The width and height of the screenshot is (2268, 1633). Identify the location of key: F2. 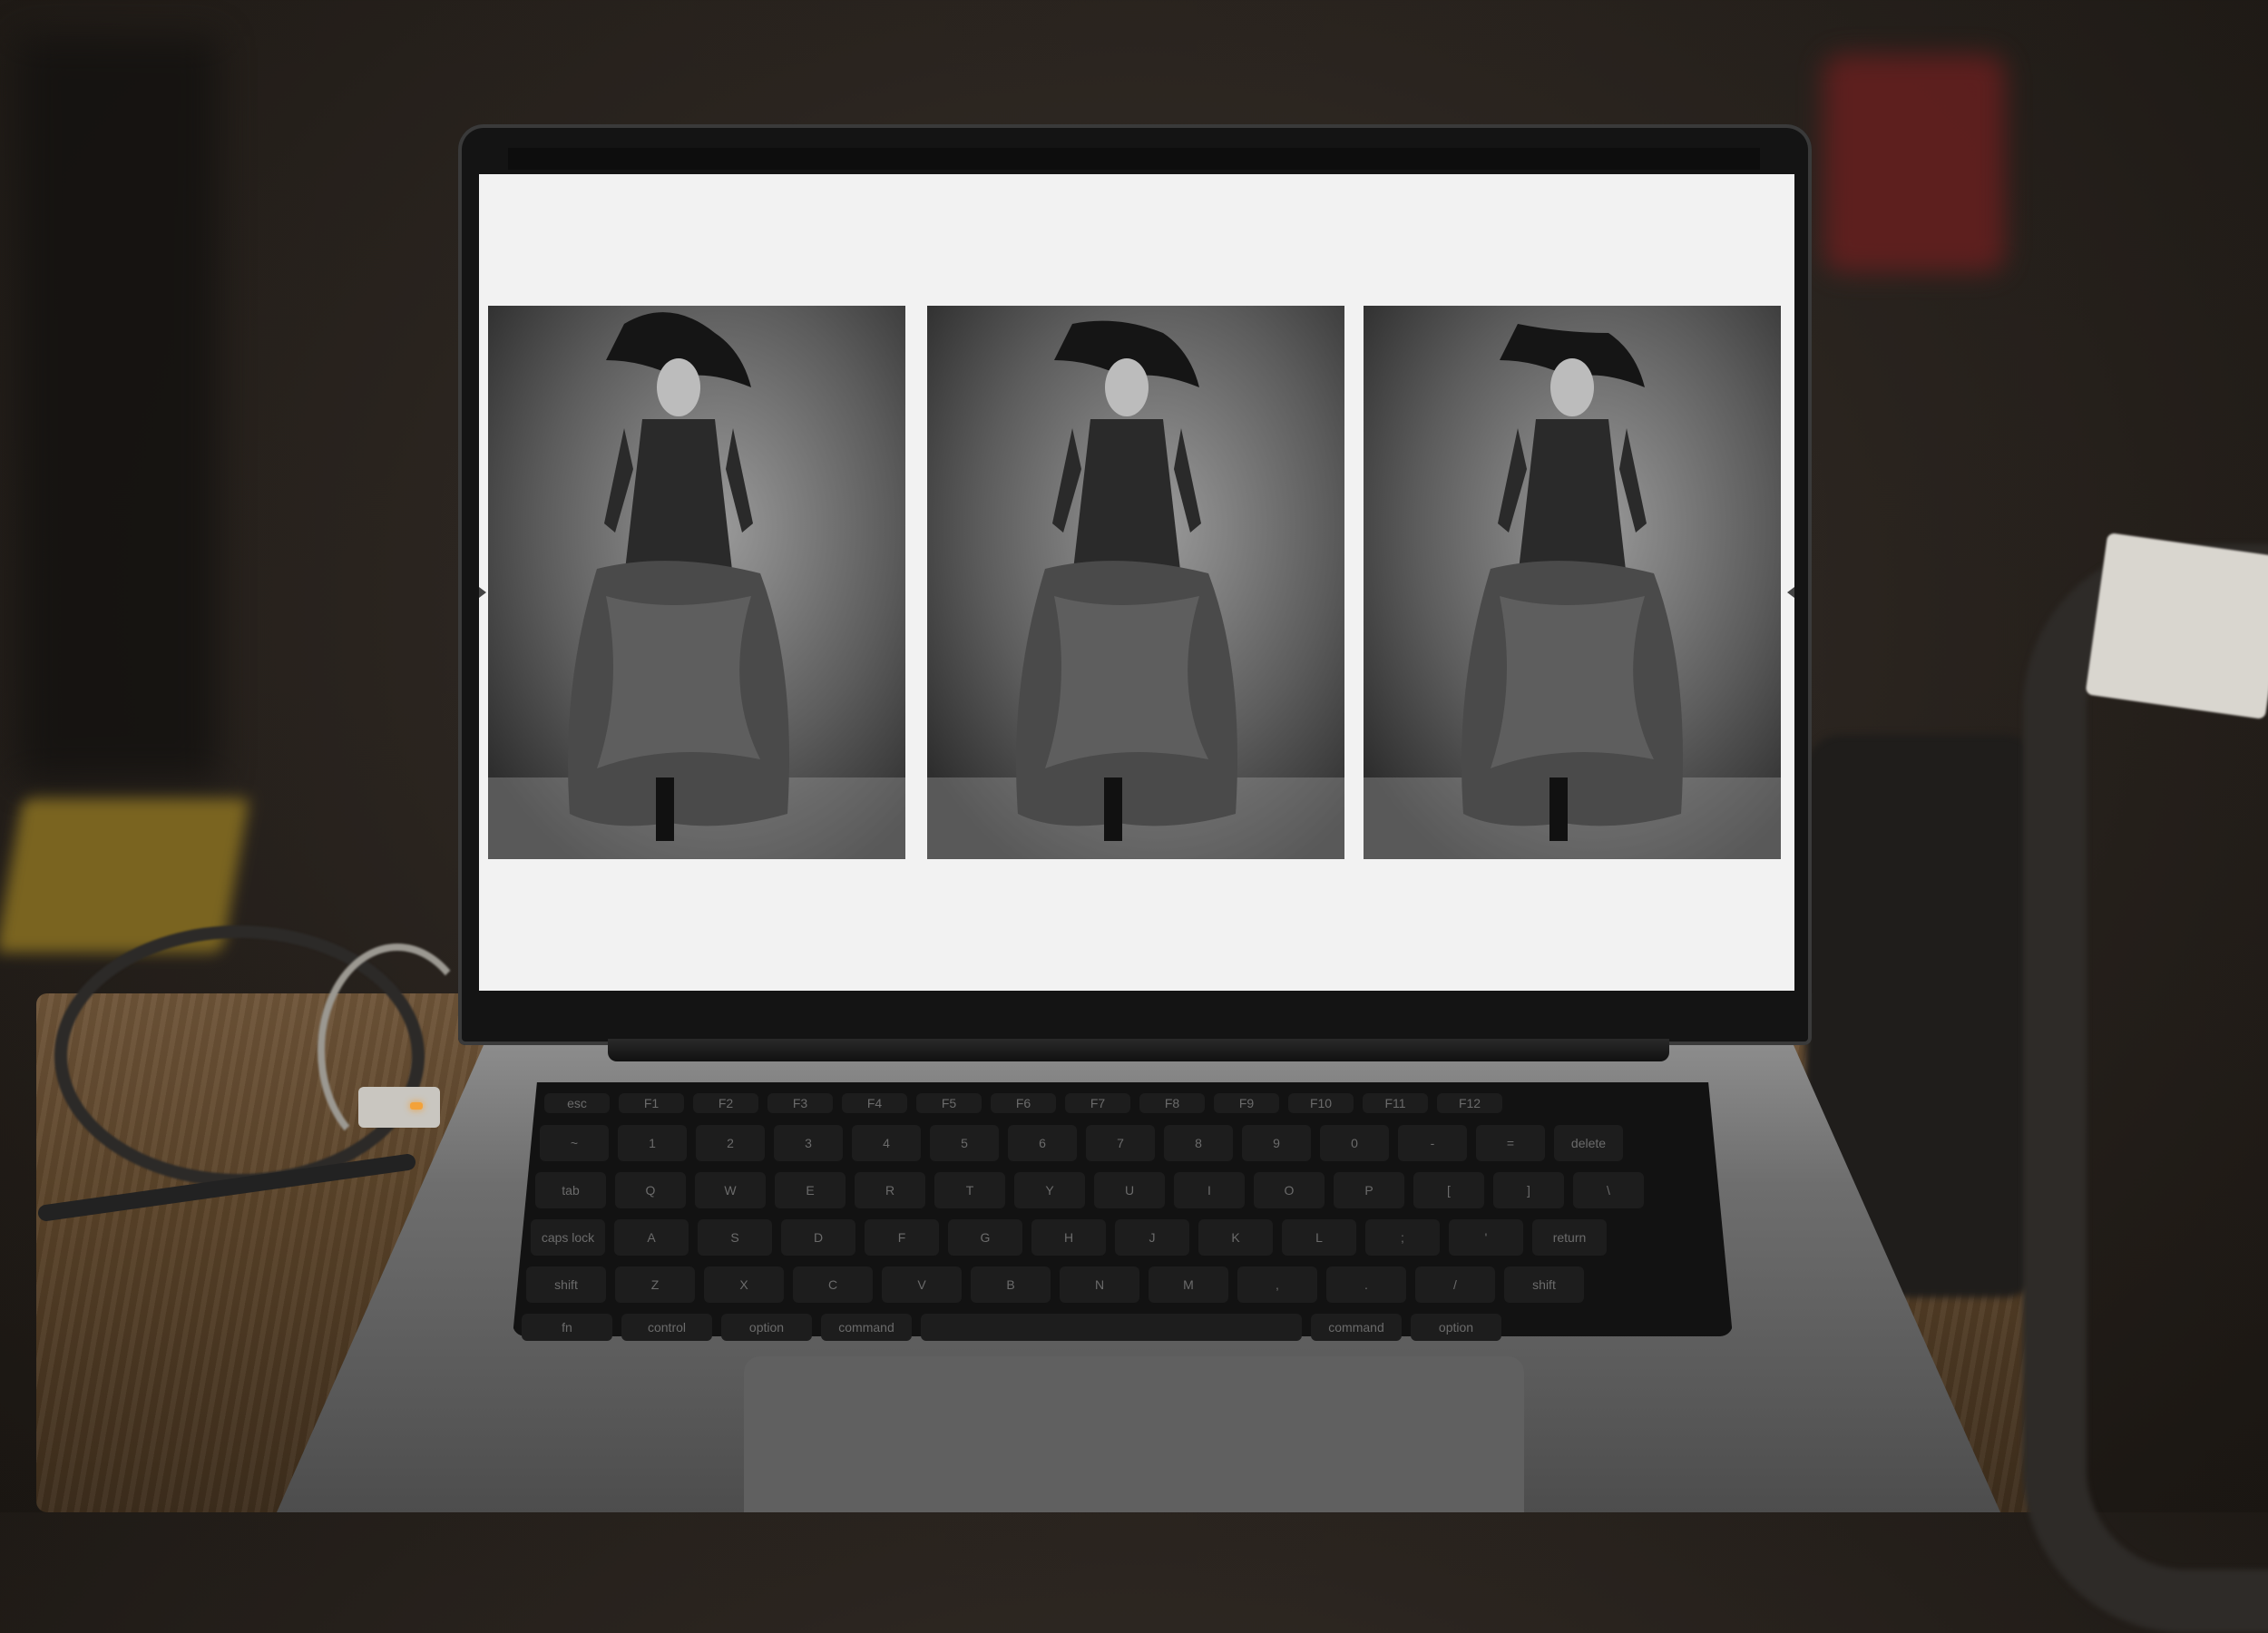
(725, 1103).